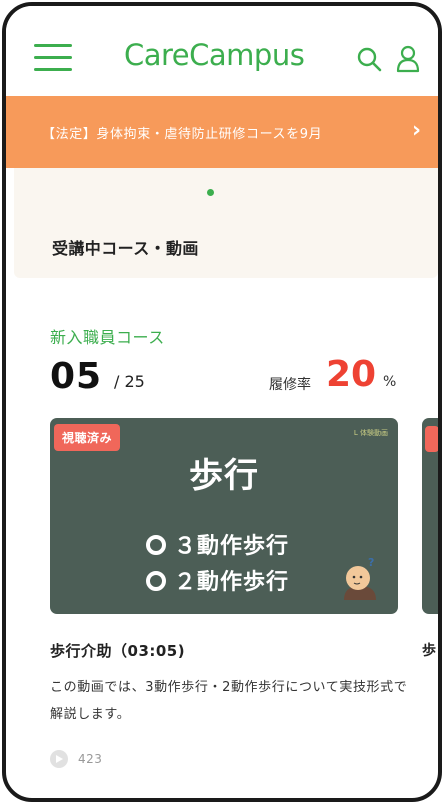  I want to click on notice-banner: 【法定】身体拘束・虐待防止研修コースを9月 ›, so click(222, 132).